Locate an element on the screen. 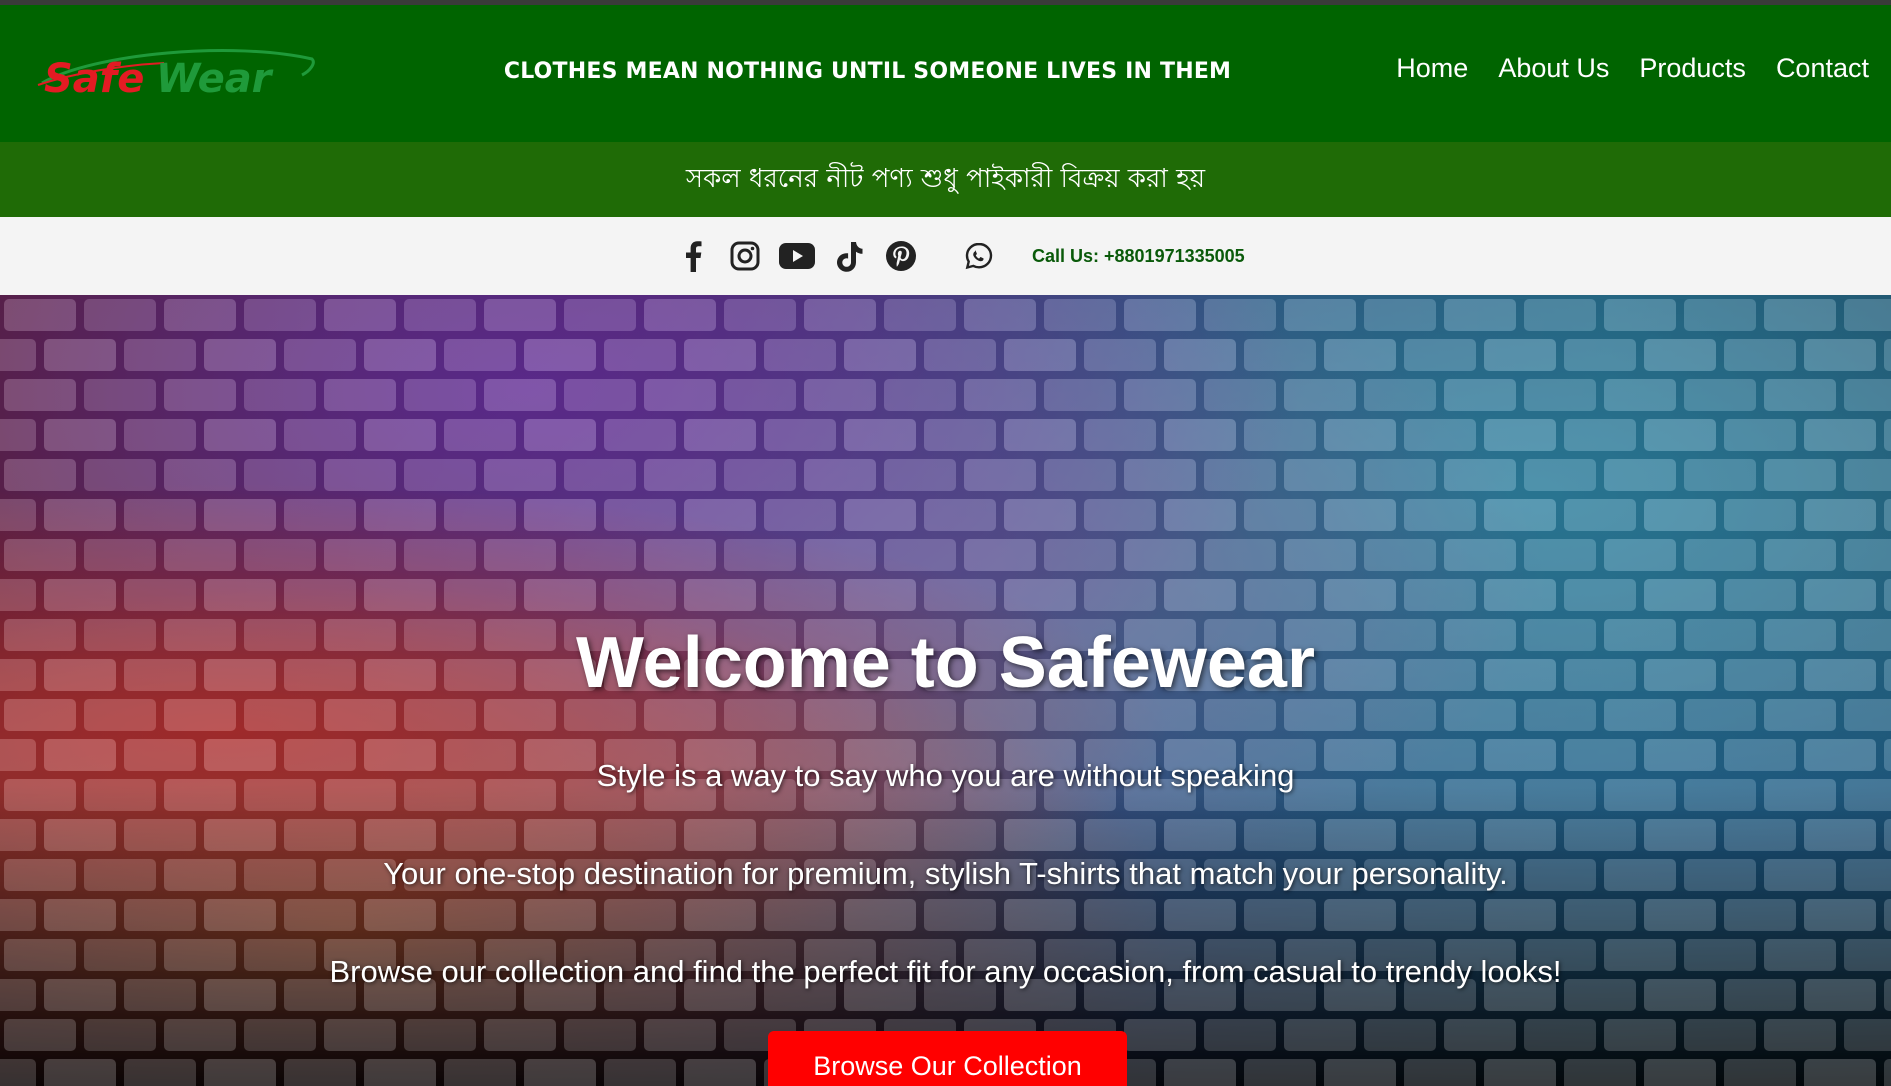  logo-text-wear: Wear is located at coordinates (215, 79).